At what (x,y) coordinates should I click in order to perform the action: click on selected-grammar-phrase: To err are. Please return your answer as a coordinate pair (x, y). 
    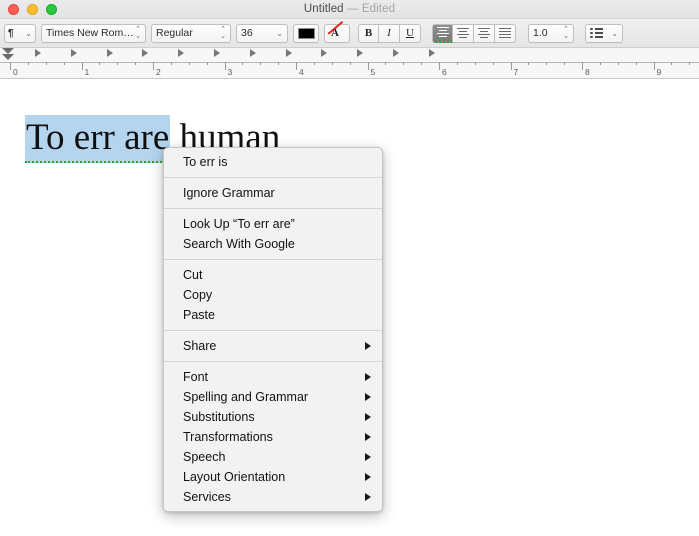
    Looking at the image, I should click on (98, 139).